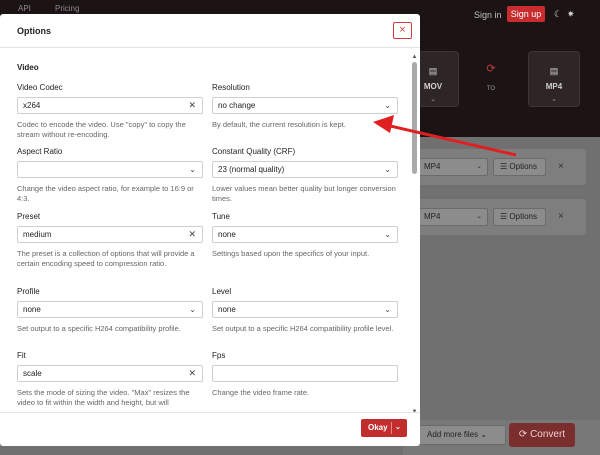 The height and width of the screenshot is (455, 600). I want to click on sign-in-link: Sign in, so click(488, 15).